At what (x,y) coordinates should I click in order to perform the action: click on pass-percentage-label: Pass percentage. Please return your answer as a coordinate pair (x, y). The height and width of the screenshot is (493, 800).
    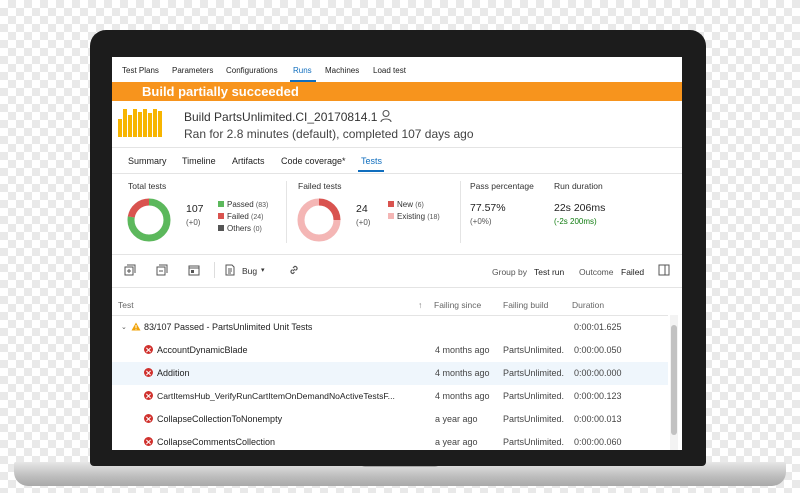
    Looking at the image, I should click on (502, 186).